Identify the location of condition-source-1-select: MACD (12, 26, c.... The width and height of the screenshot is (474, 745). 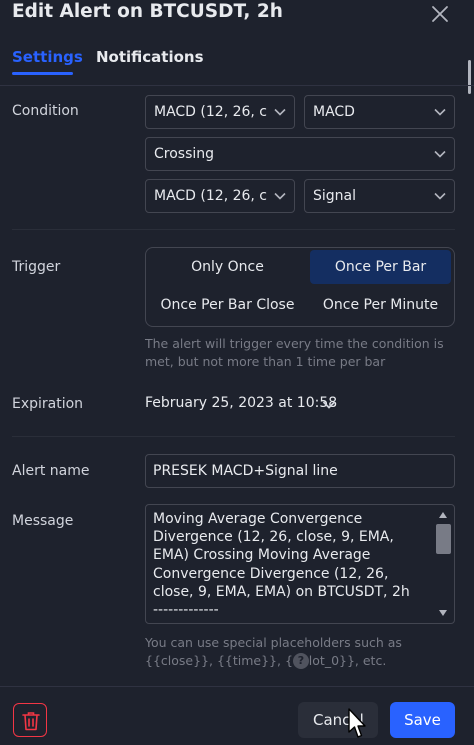
(220, 112).